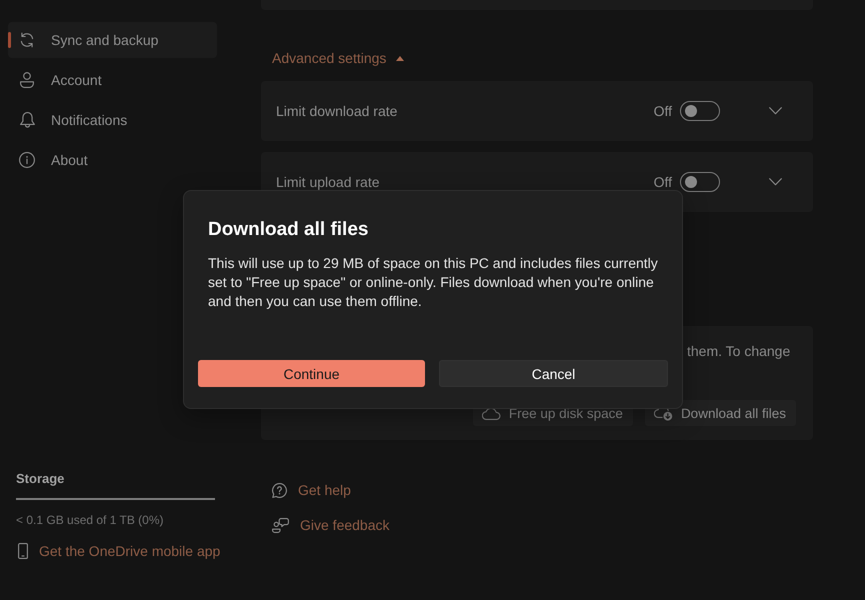 Image resolution: width=865 pixels, height=600 pixels. What do you see at coordinates (311, 490) in the screenshot?
I see `help-link: Get help` at bounding box center [311, 490].